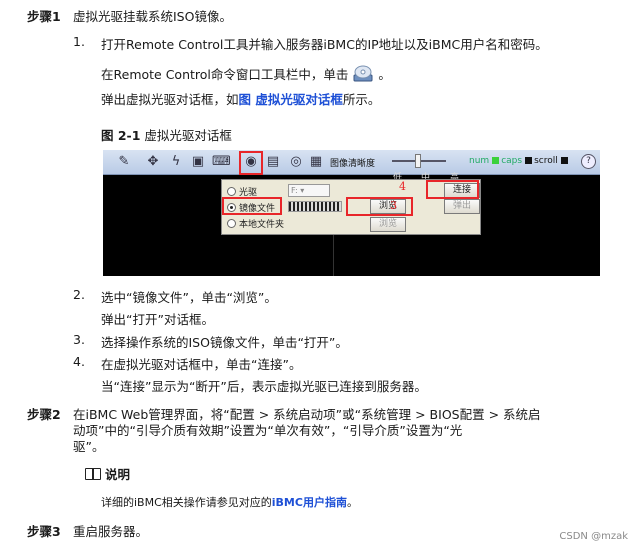  What do you see at coordinates (121, 135) in the screenshot?
I see `figure-caption-number: 图 2-1` at bounding box center [121, 135].